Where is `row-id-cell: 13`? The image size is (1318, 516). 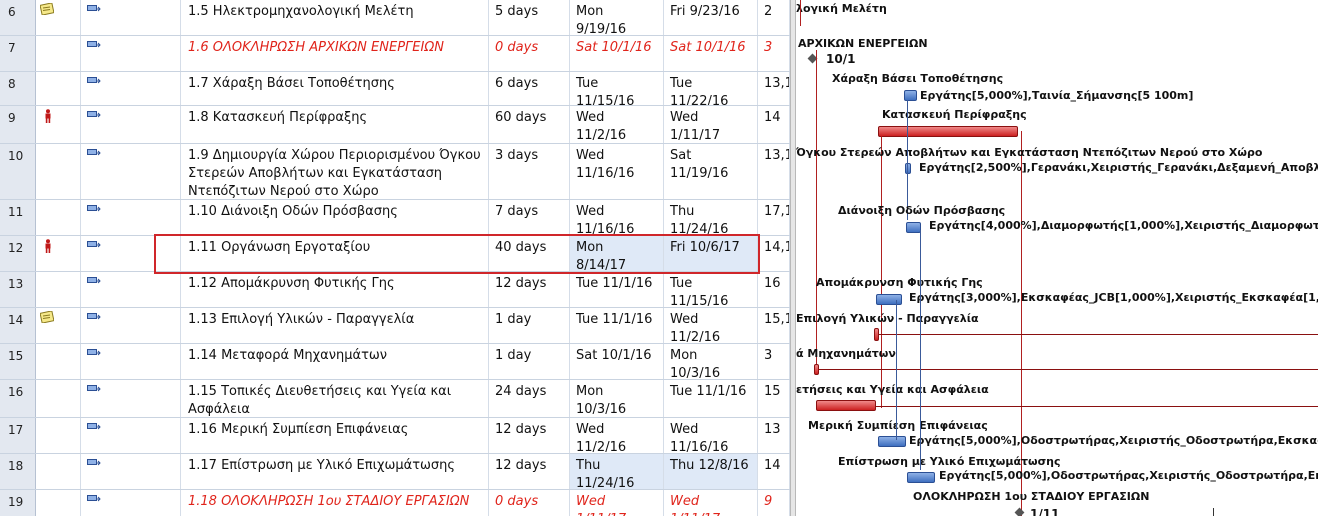
row-id-cell: 13 is located at coordinates (18, 289).